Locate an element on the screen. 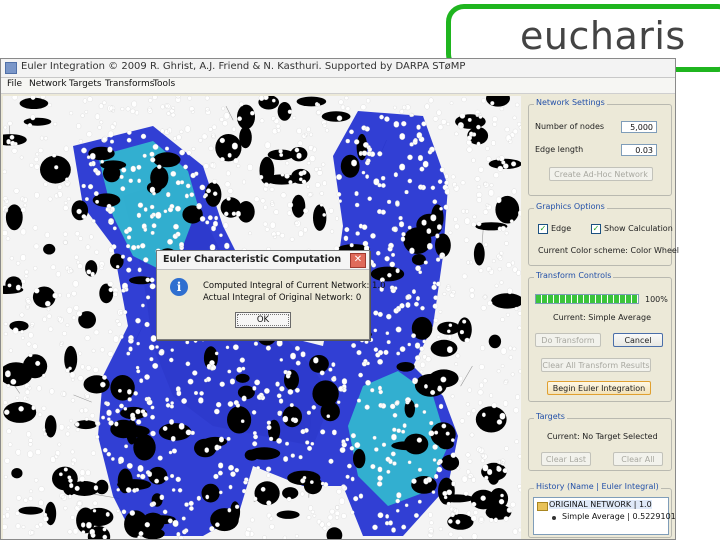  folder-icon is located at coordinates (542, 506).